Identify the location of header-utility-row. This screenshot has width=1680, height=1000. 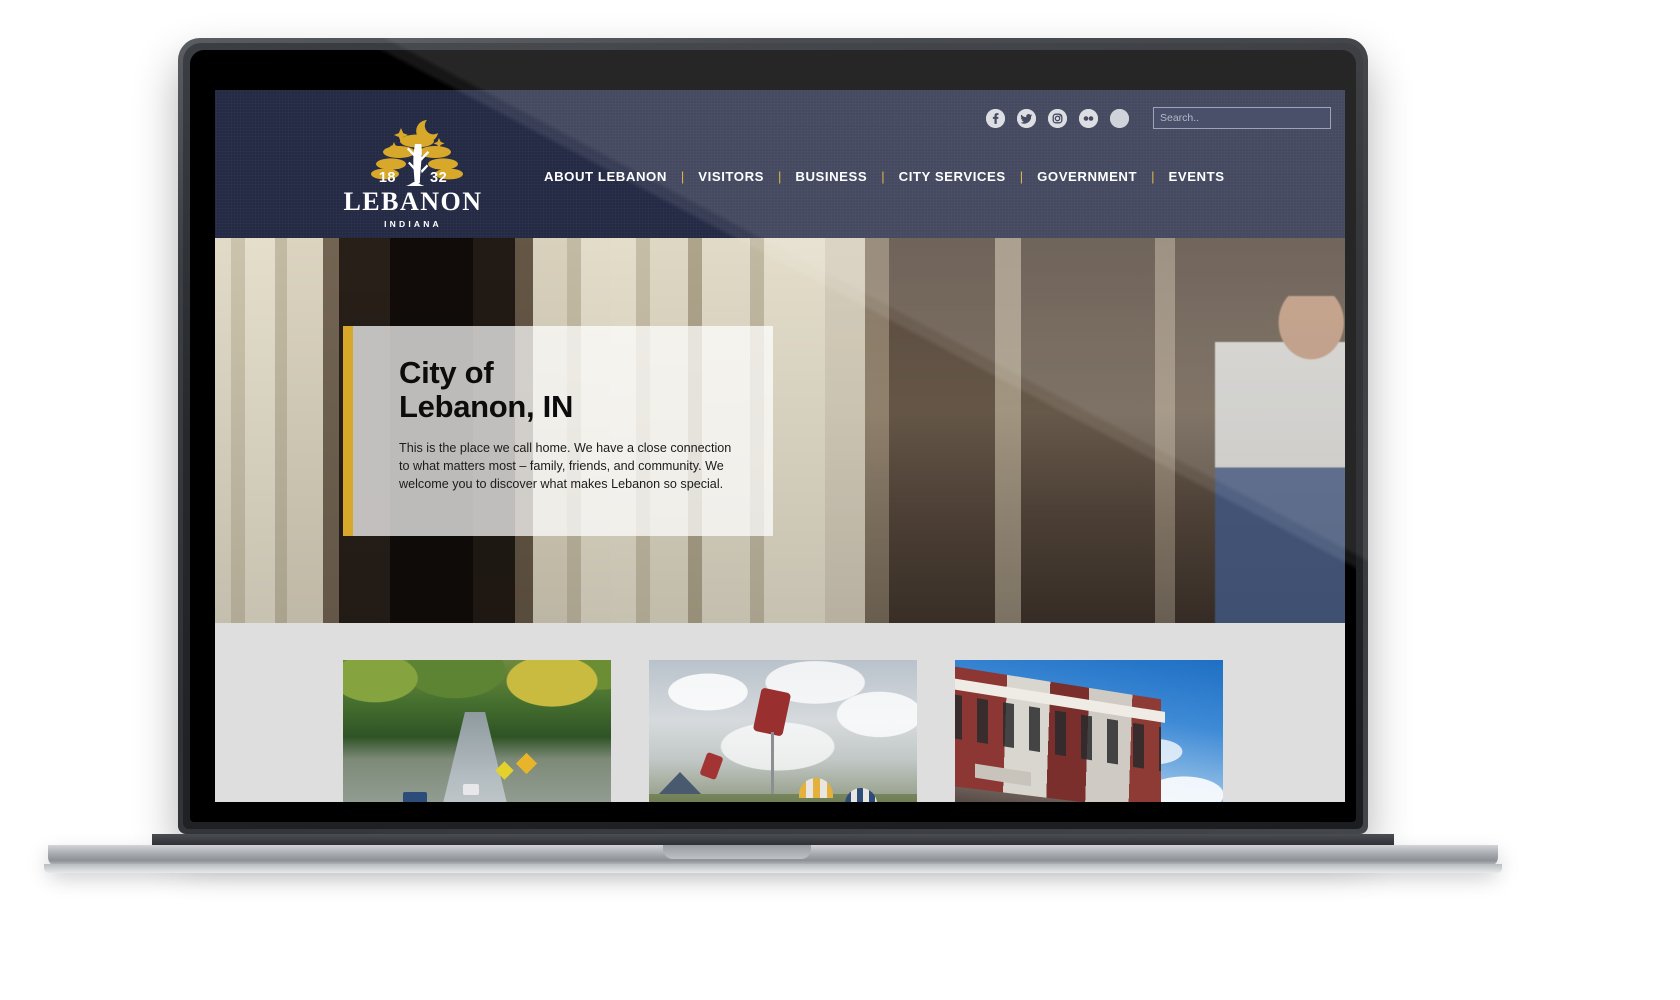
(1158, 118).